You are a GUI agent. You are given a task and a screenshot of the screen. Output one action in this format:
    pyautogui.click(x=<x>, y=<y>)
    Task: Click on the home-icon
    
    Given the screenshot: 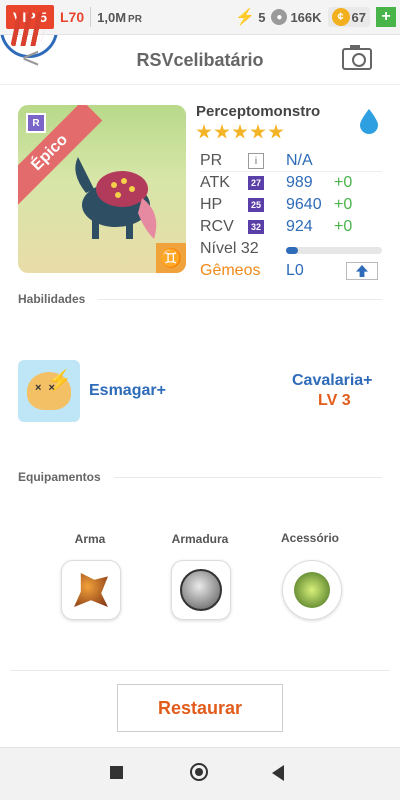 What is the action you would take?
    pyautogui.click(x=199, y=772)
    